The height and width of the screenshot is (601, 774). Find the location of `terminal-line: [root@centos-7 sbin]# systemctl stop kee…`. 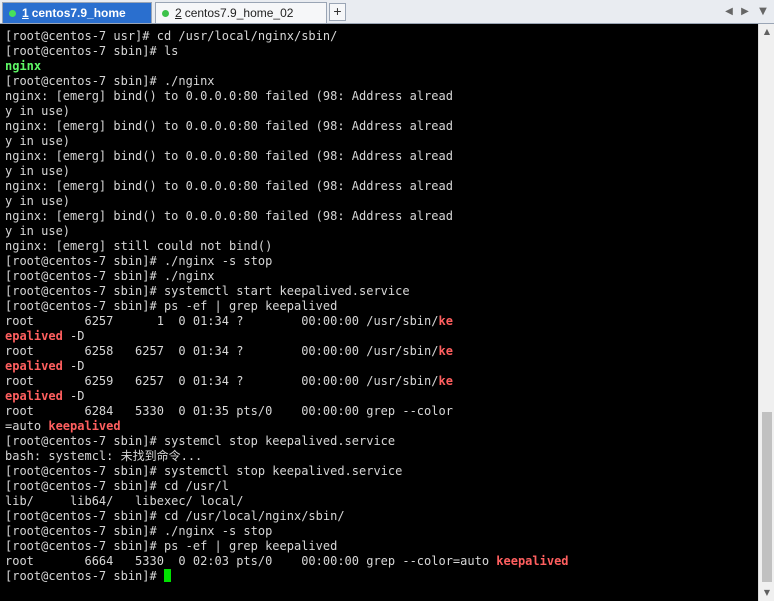

terminal-line: [root@centos-7 sbin]# systemctl stop kee… is located at coordinates (287, 471).